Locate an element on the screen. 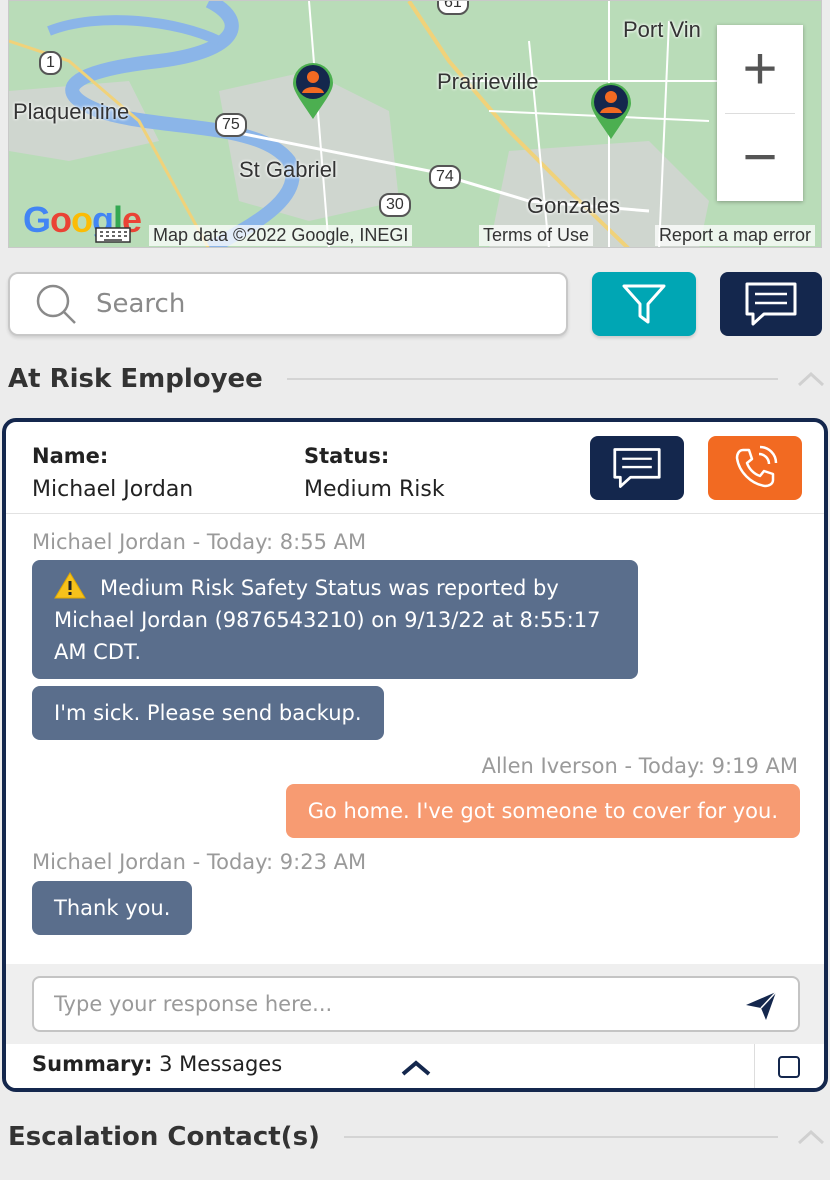  phone-call-icon is located at coordinates (756, 466).